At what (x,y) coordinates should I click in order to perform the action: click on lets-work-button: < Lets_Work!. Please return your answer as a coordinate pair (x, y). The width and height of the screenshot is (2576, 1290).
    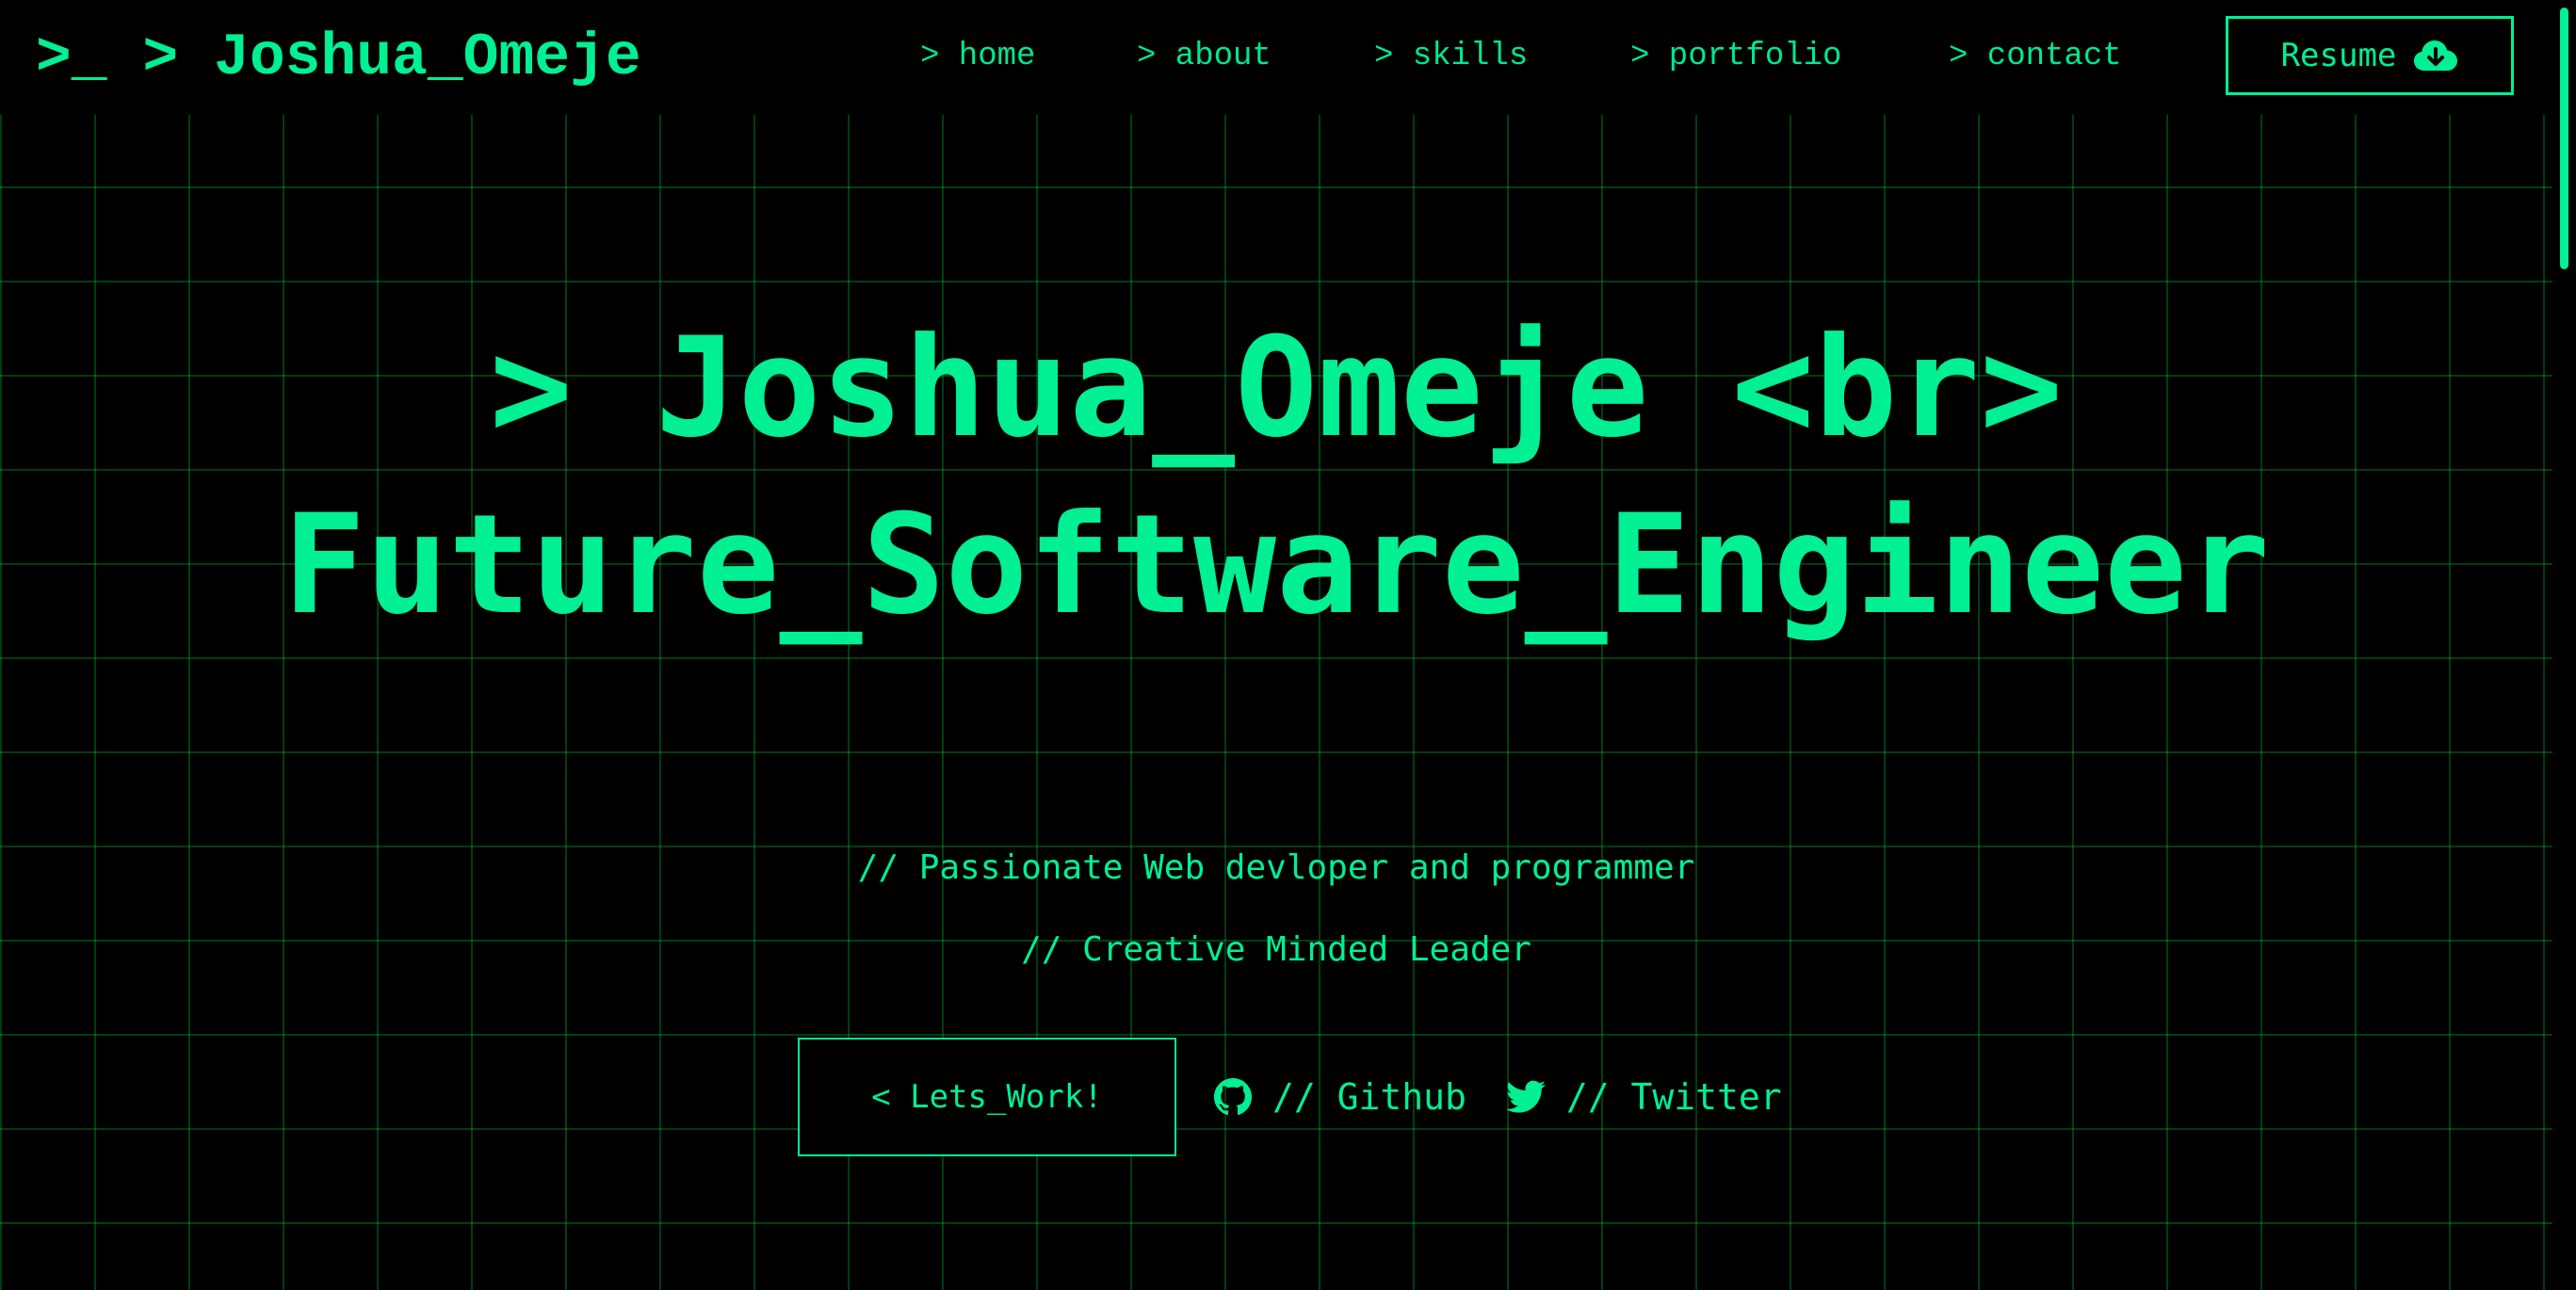
    Looking at the image, I should click on (987, 1097).